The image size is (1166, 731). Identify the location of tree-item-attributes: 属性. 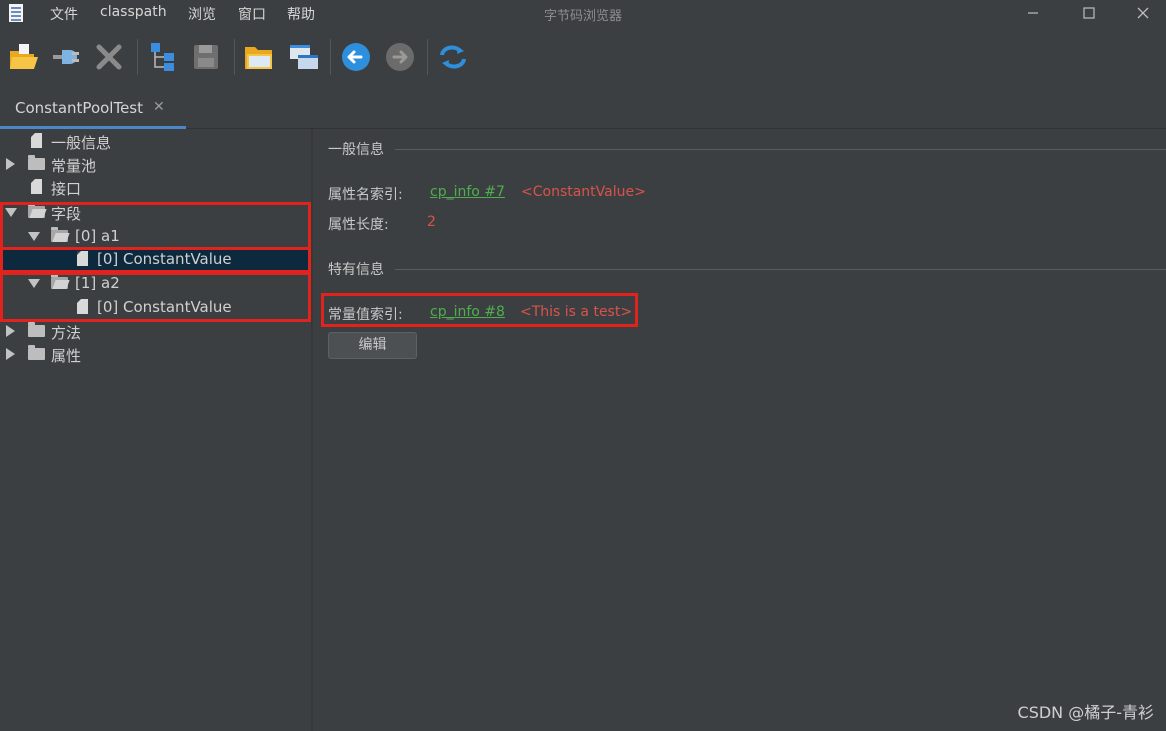
(155, 354).